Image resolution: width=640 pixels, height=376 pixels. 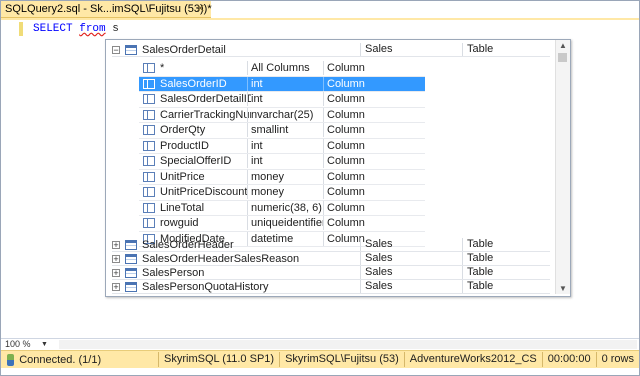 What do you see at coordinates (285, 223) in the screenshot?
I see `column-type: uniqueidentifier` at bounding box center [285, 223].